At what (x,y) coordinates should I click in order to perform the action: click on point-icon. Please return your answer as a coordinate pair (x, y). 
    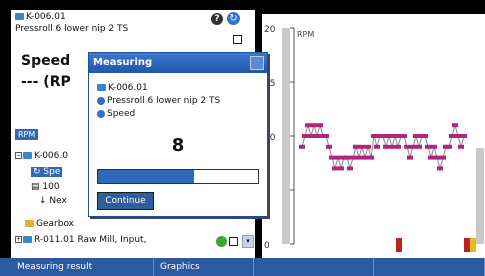
    Looking at the image, I should click on (101, 100).